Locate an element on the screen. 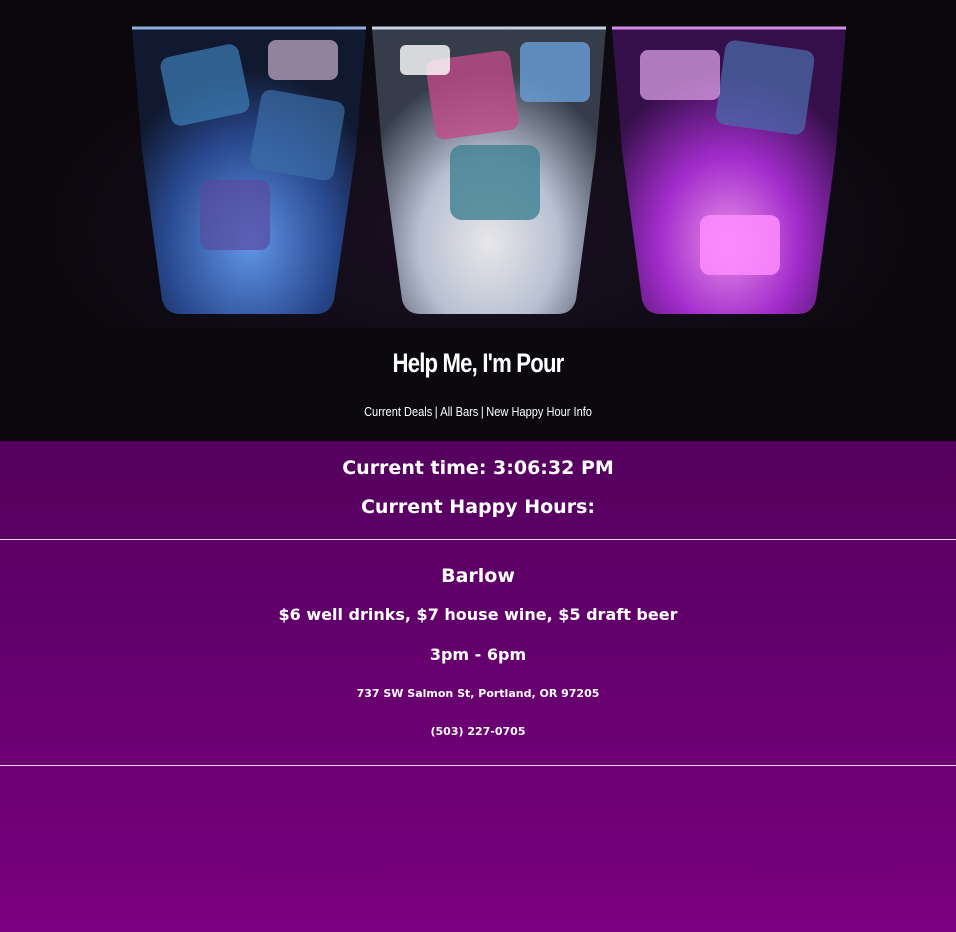 Image resolution: width=956 pixels, height=932 pixels. purple-glass is located at coordinates (729, 170).